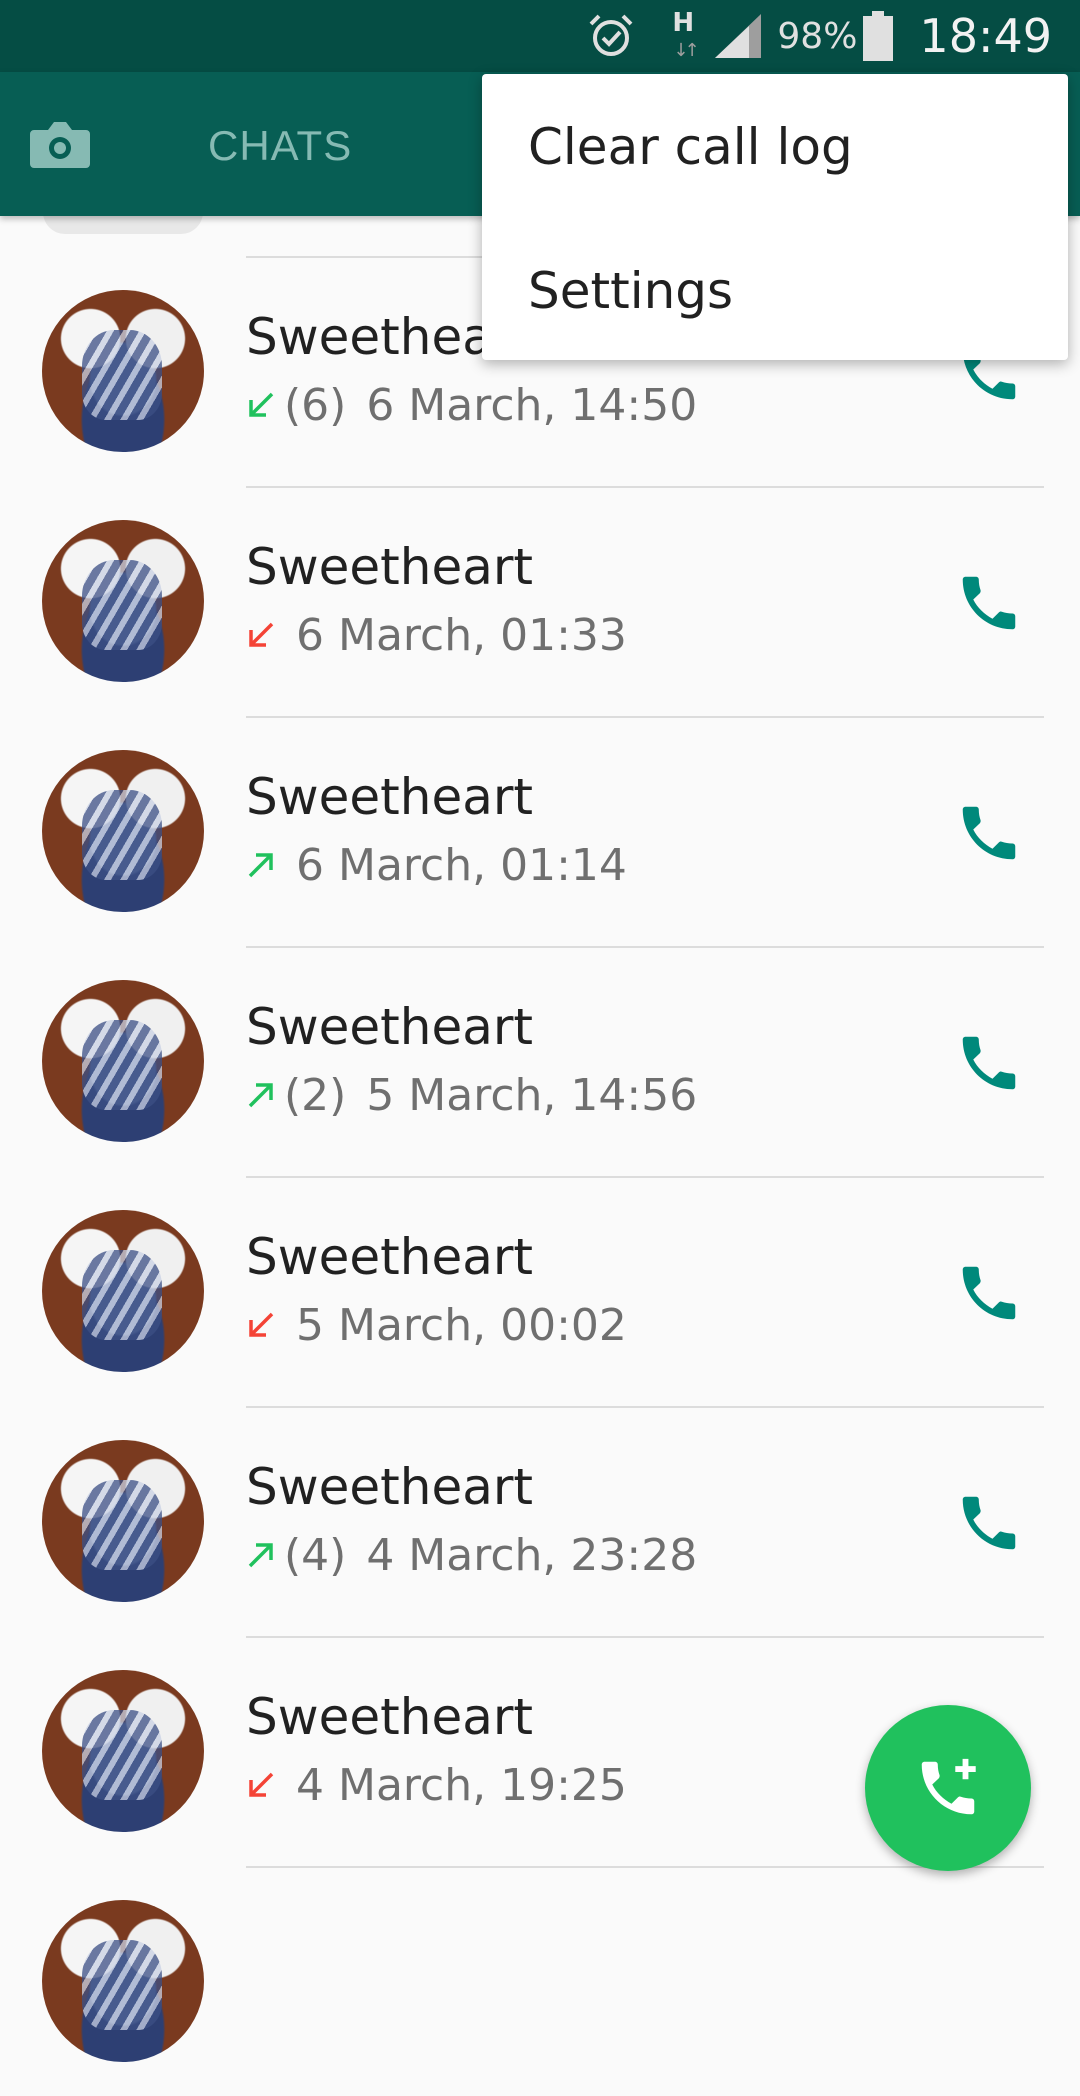  What do you see at coordinates (461, 1325) in the screenshot?
I see `call-time: 5 March, 00:02` at bounding box center [461, 1325].